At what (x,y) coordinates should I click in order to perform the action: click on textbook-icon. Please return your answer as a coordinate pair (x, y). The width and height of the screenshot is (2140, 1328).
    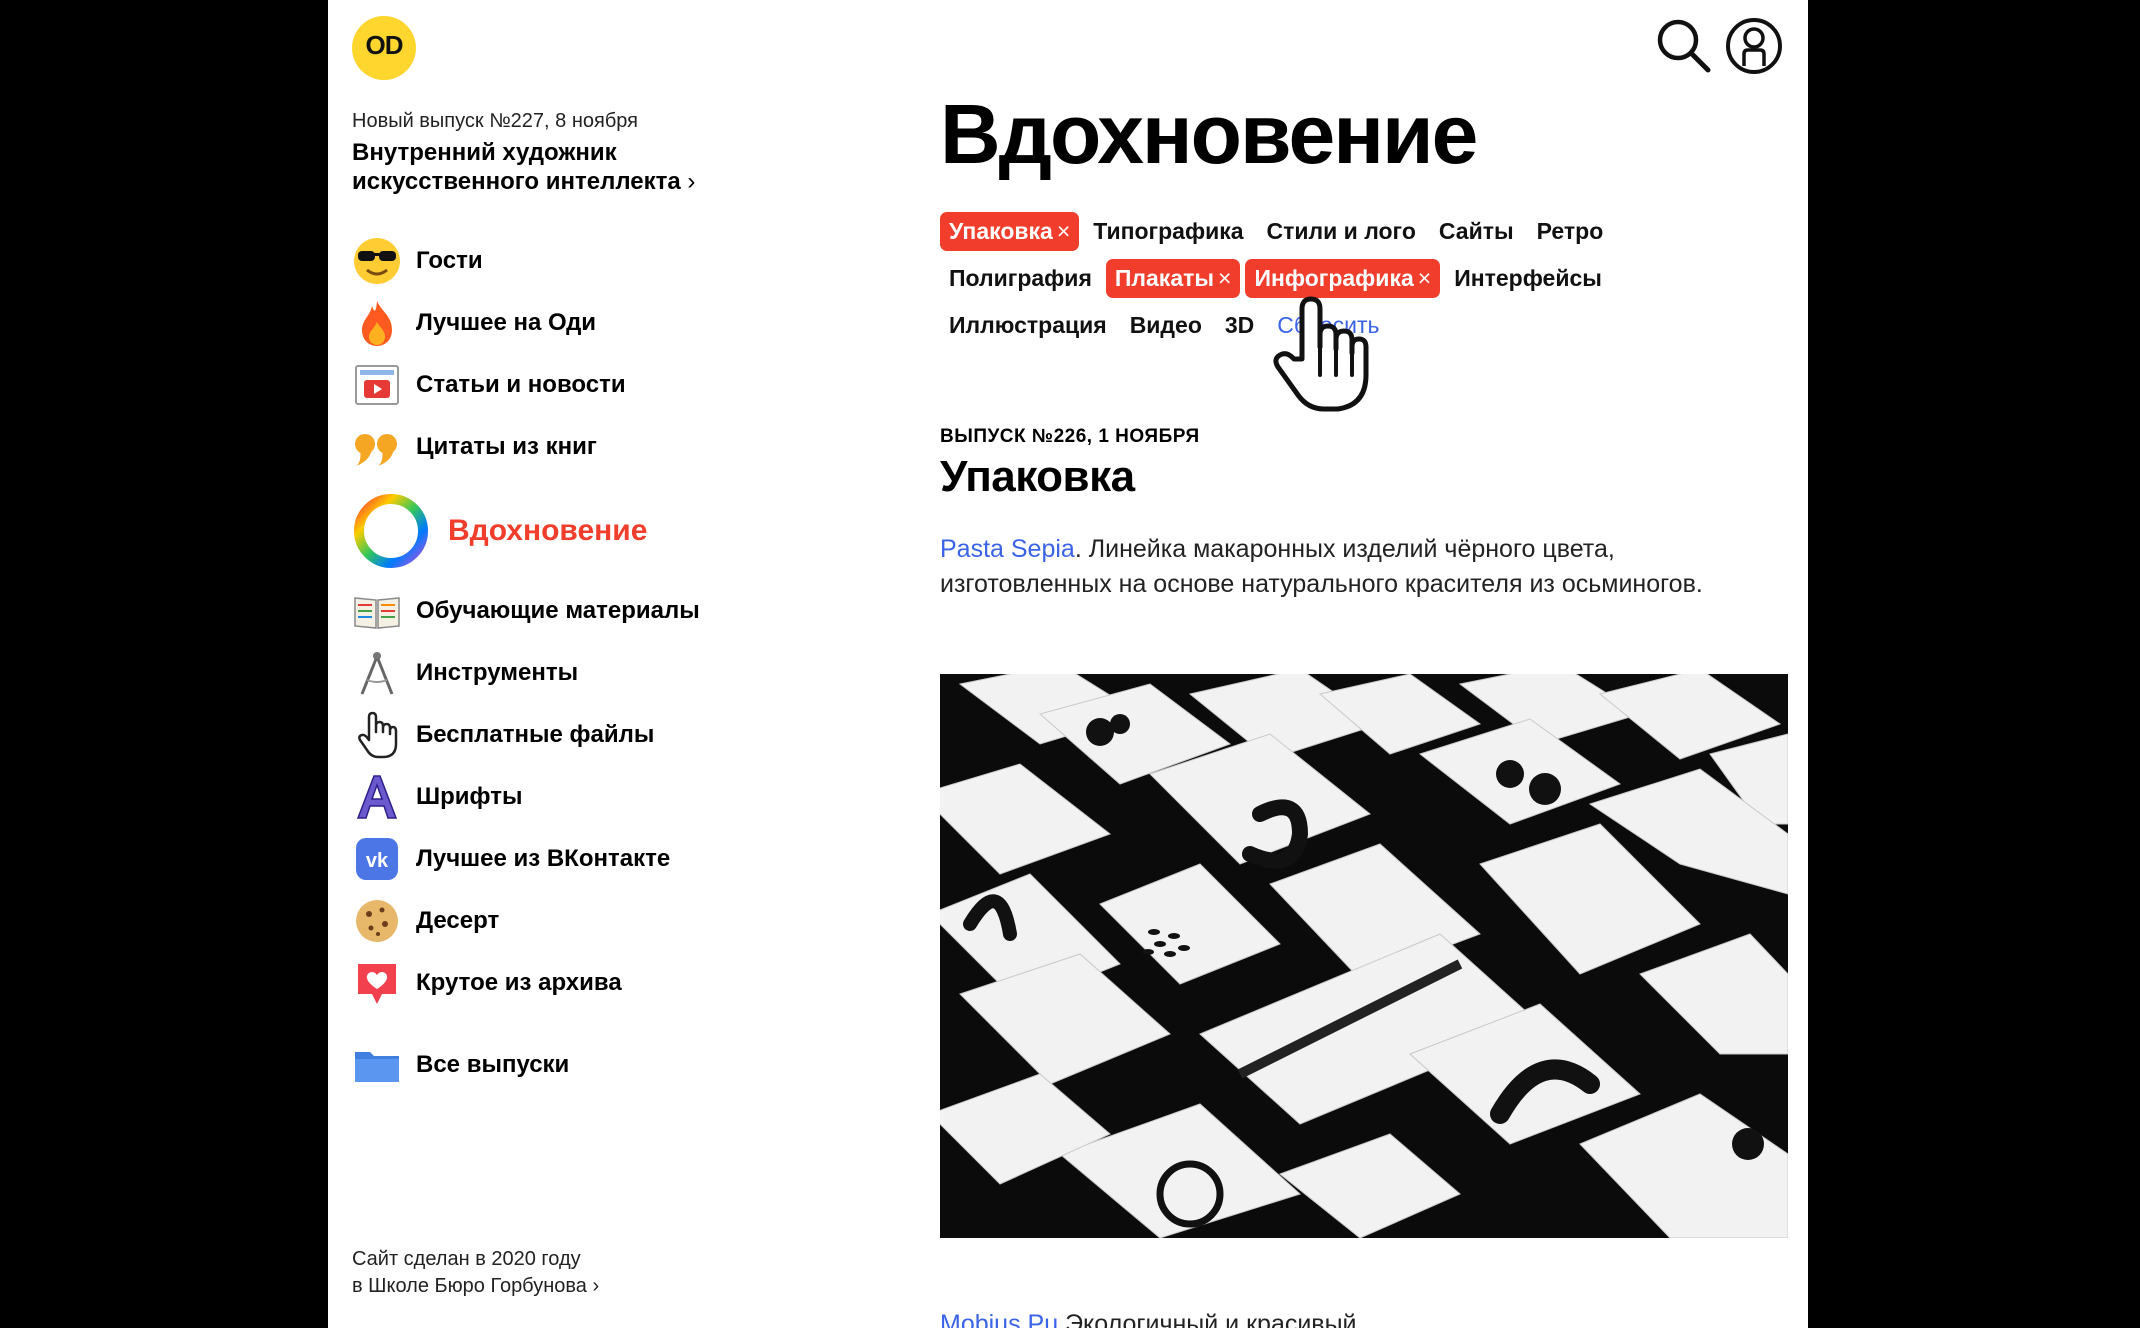
    Looking at the image, I should click on (377, 611).